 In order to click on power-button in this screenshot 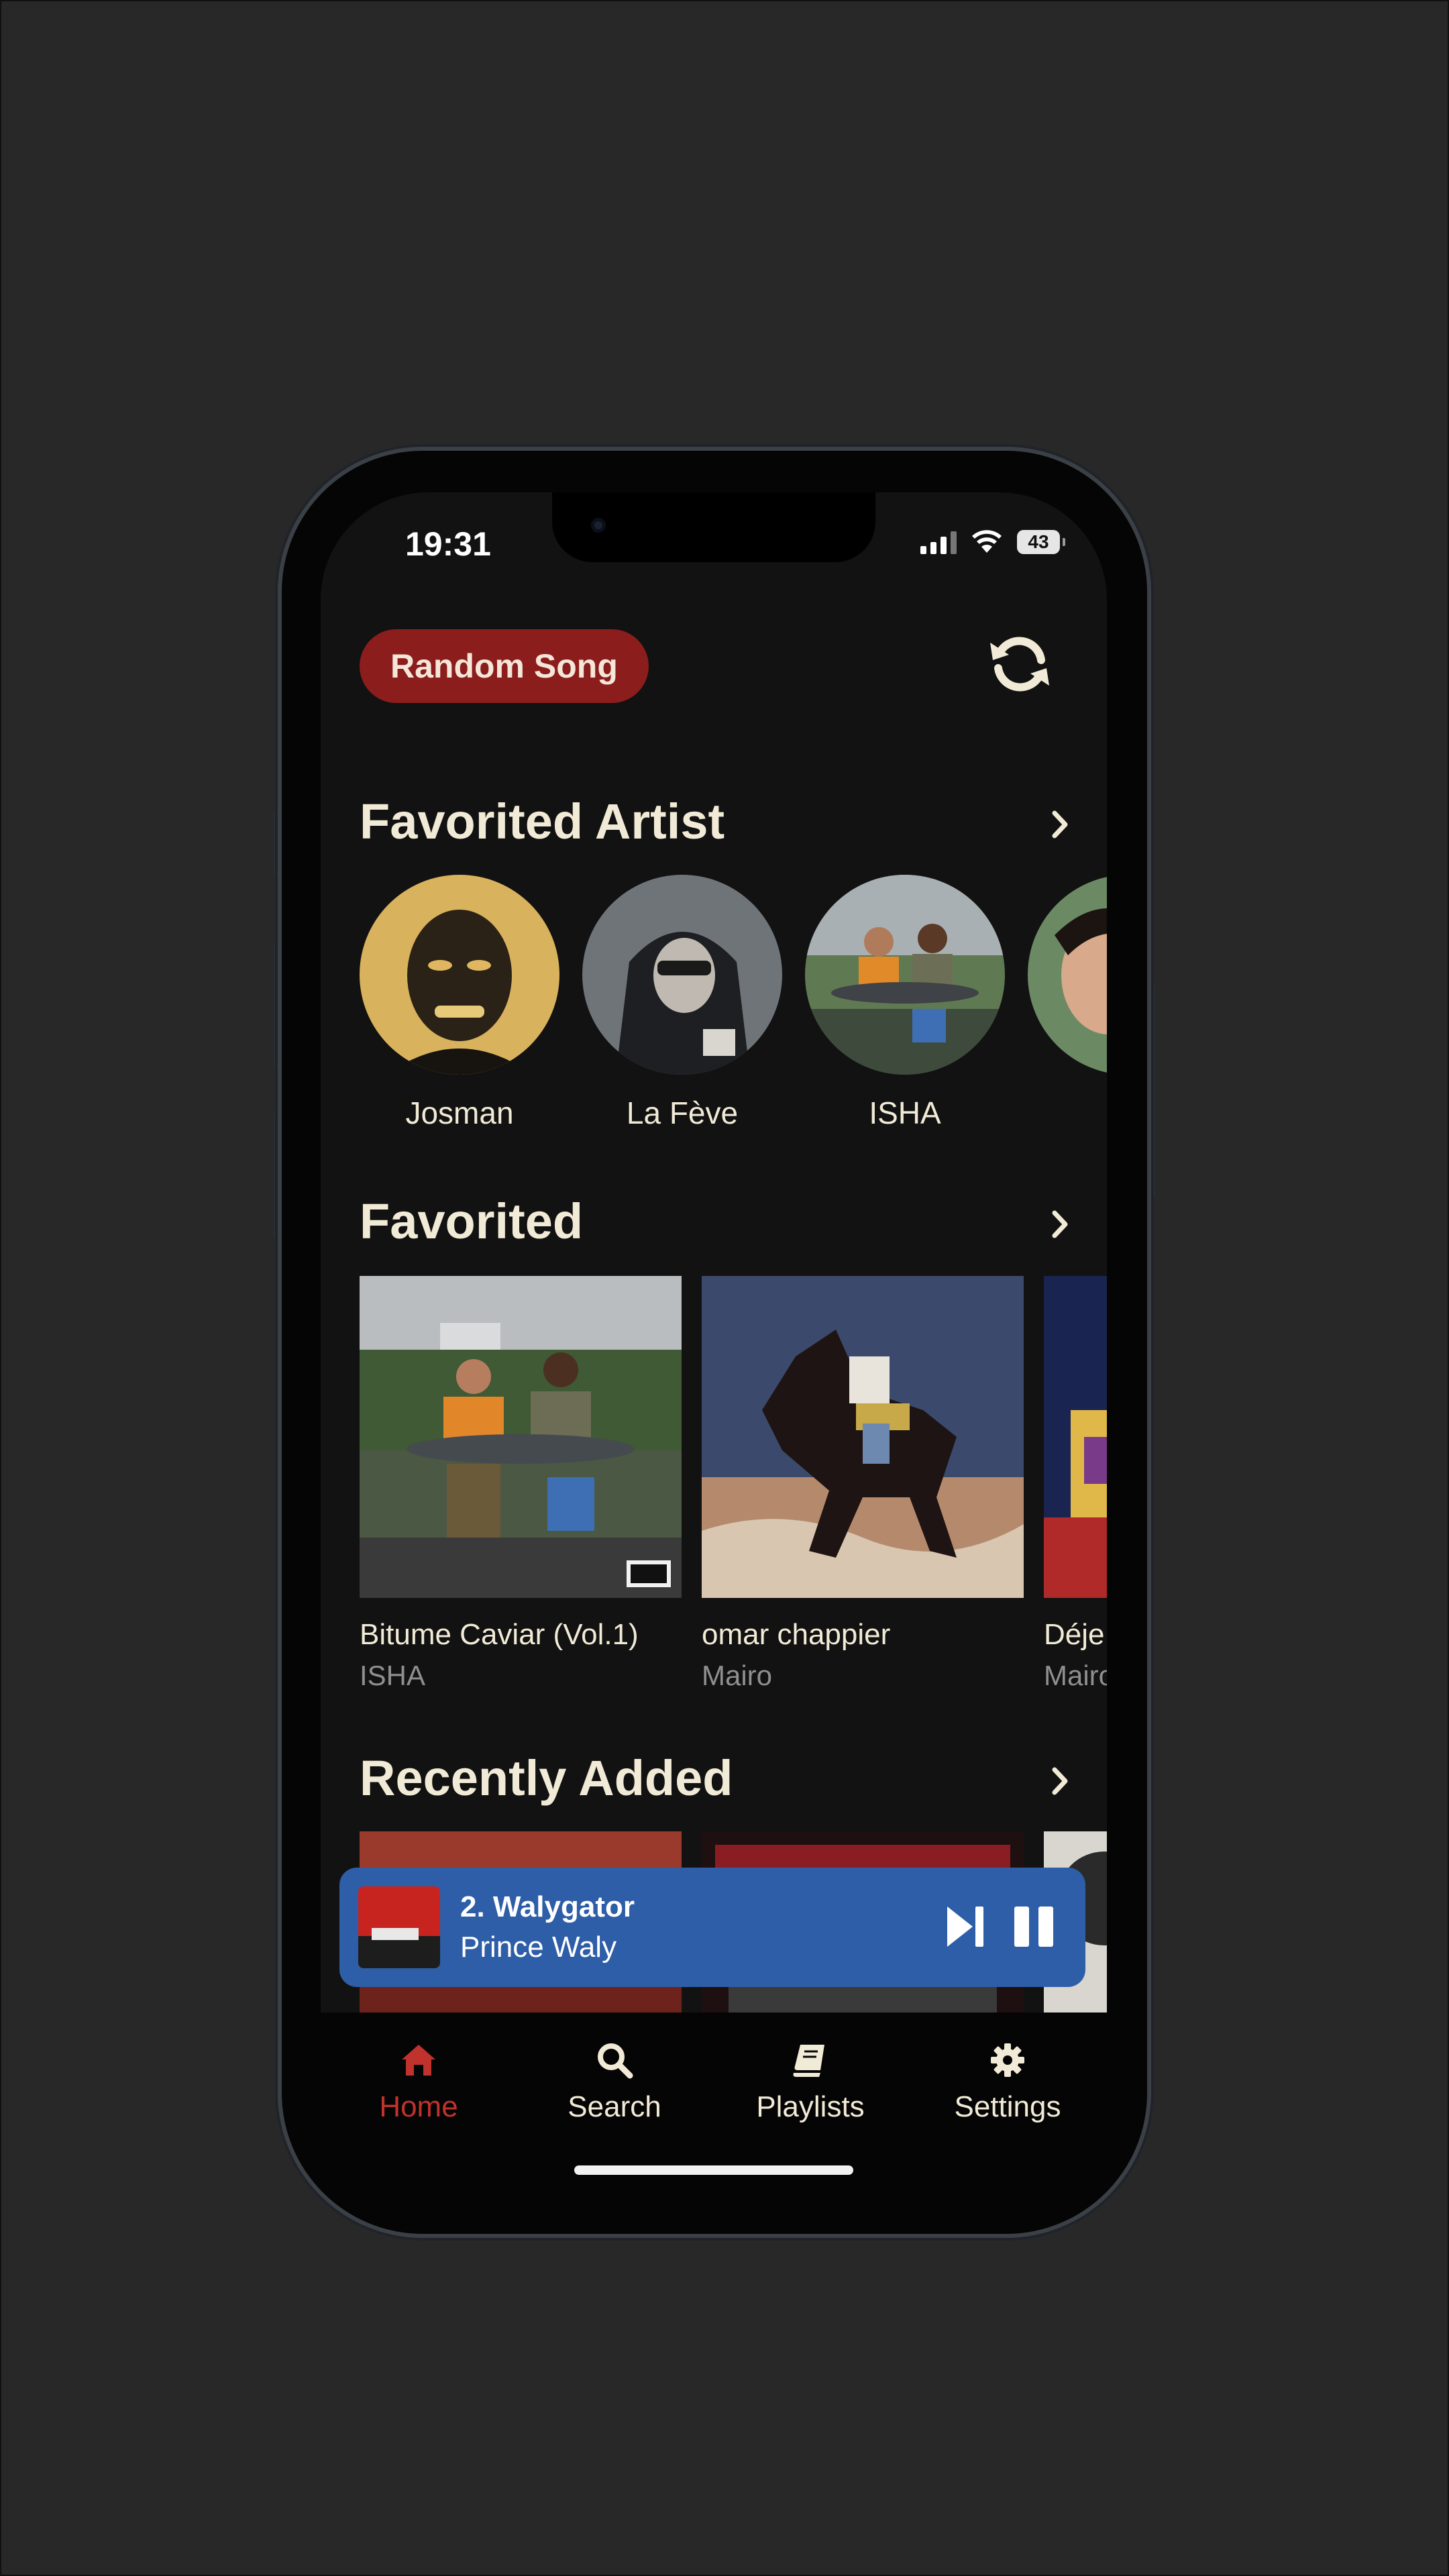, I will do `click(1151, 1090)`.